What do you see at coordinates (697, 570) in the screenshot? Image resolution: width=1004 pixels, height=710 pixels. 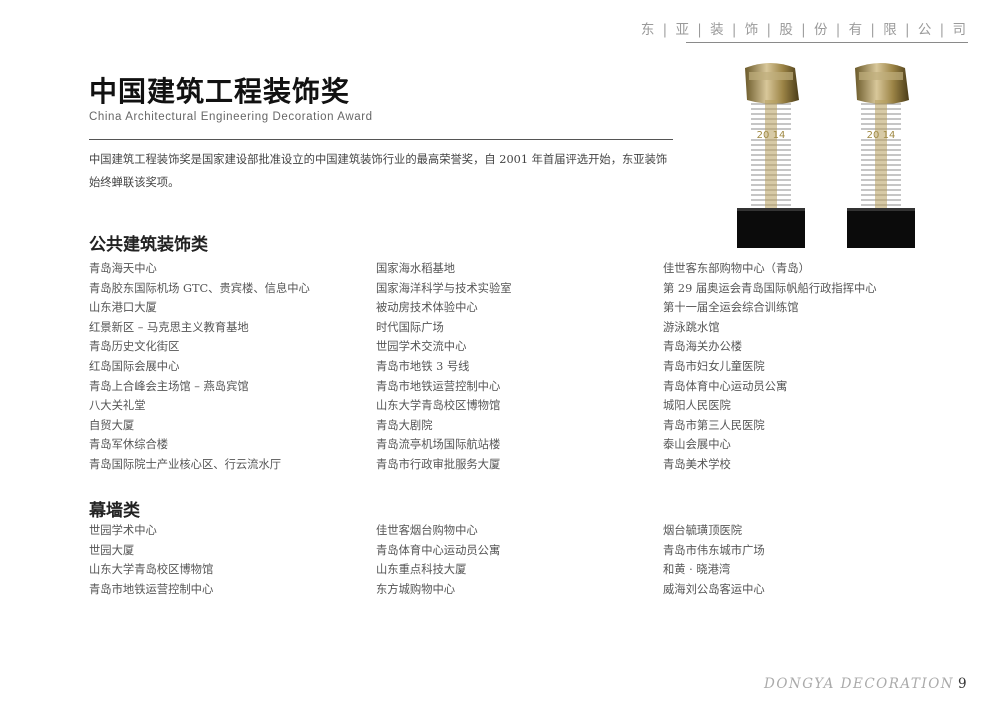 I see `project-item: 和黄 · 晓港湾` at bounding box center [697, 570].